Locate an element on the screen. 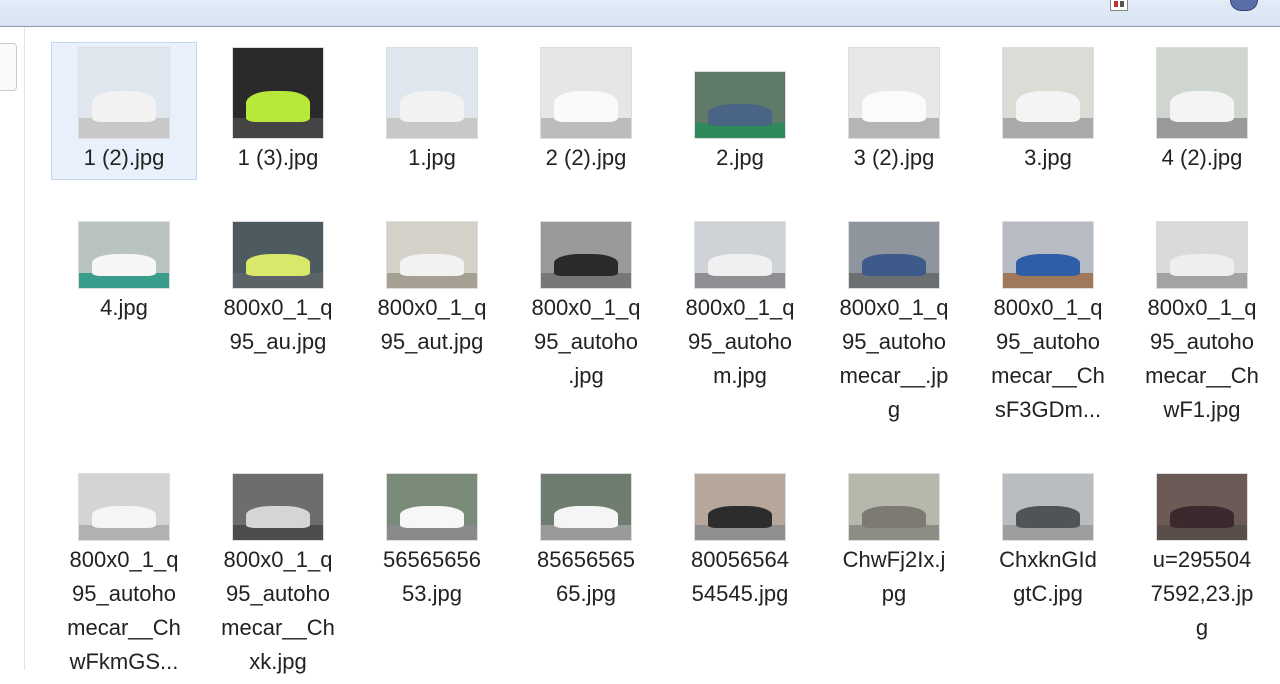 This screenshot has height=684, width=1280. file-name-text: 8565656565.jpg is located at coordinates (586, 576).